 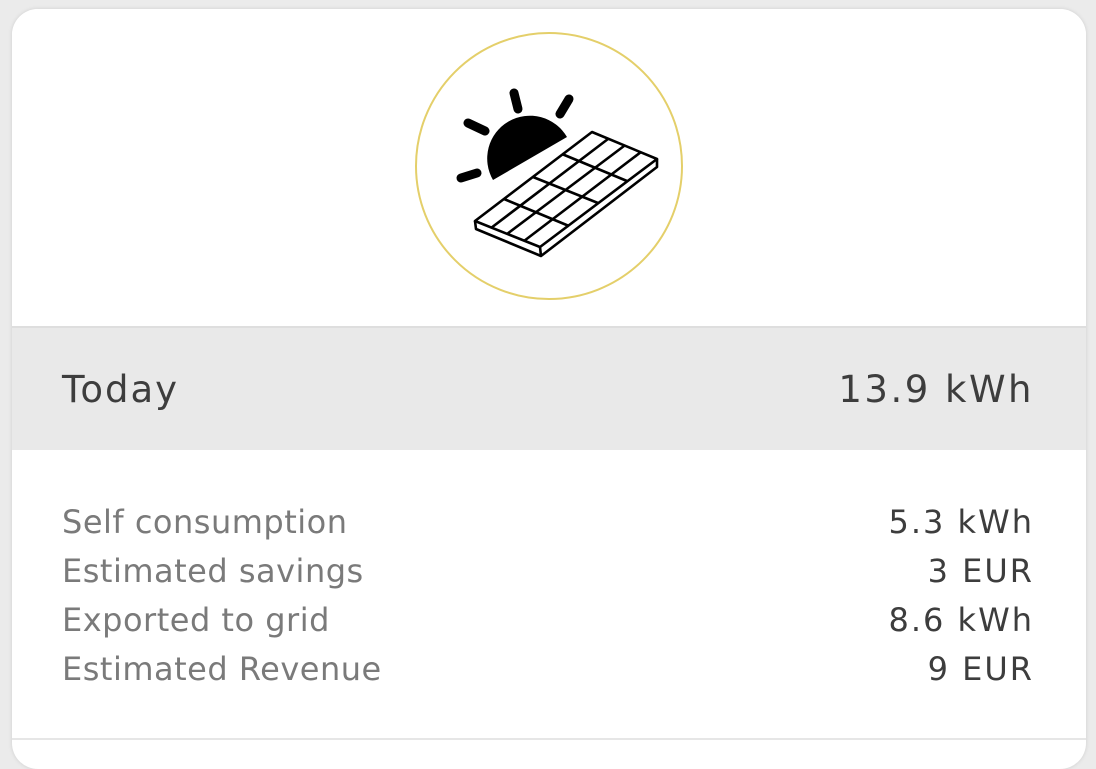 I want to click on footer-divider, so click(x=549, y=739).